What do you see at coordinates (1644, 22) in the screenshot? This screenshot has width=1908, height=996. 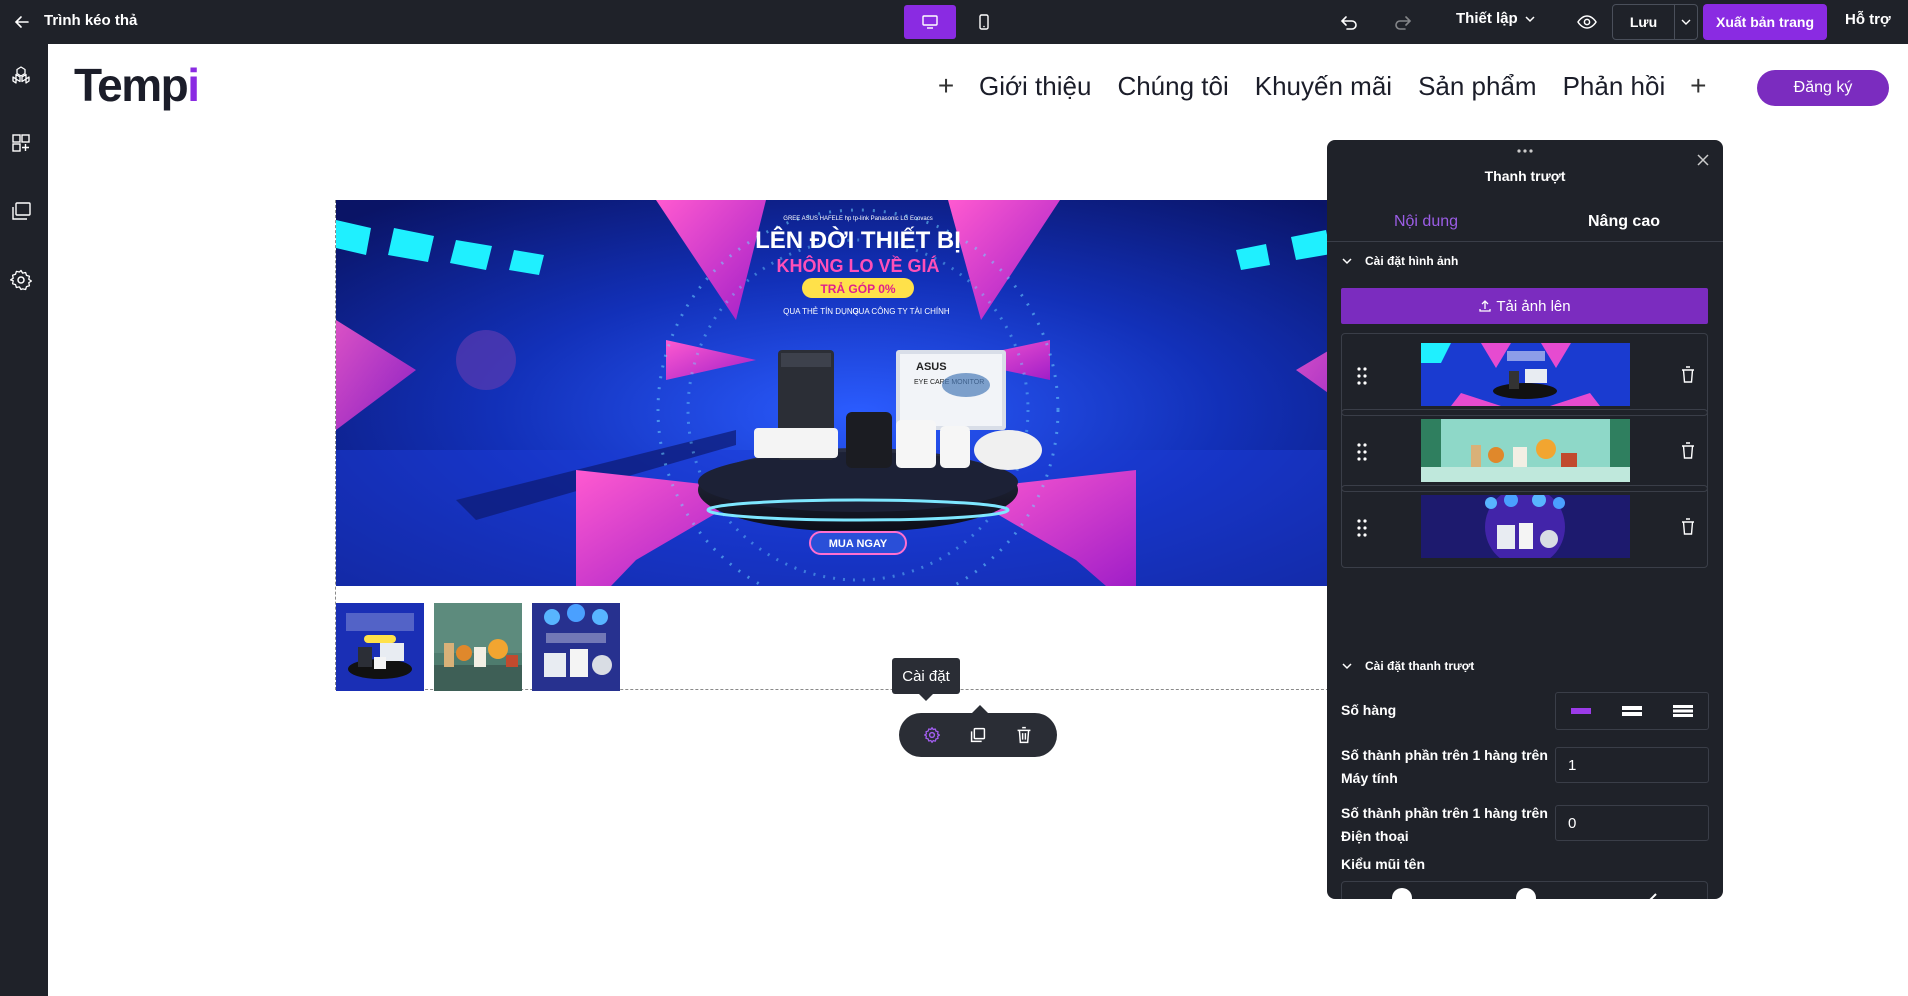 I see `save-button: Lưu` at bounding box center [1644, 22].